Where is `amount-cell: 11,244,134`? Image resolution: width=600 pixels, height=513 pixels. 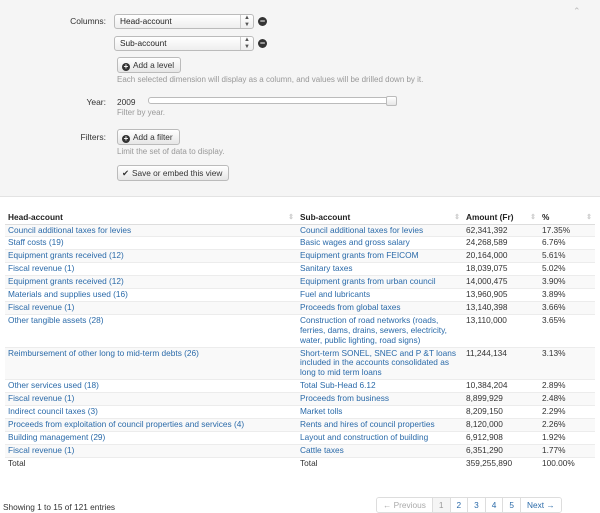 amount-cell: 11,244,134 is located at coordinates (501, 363).